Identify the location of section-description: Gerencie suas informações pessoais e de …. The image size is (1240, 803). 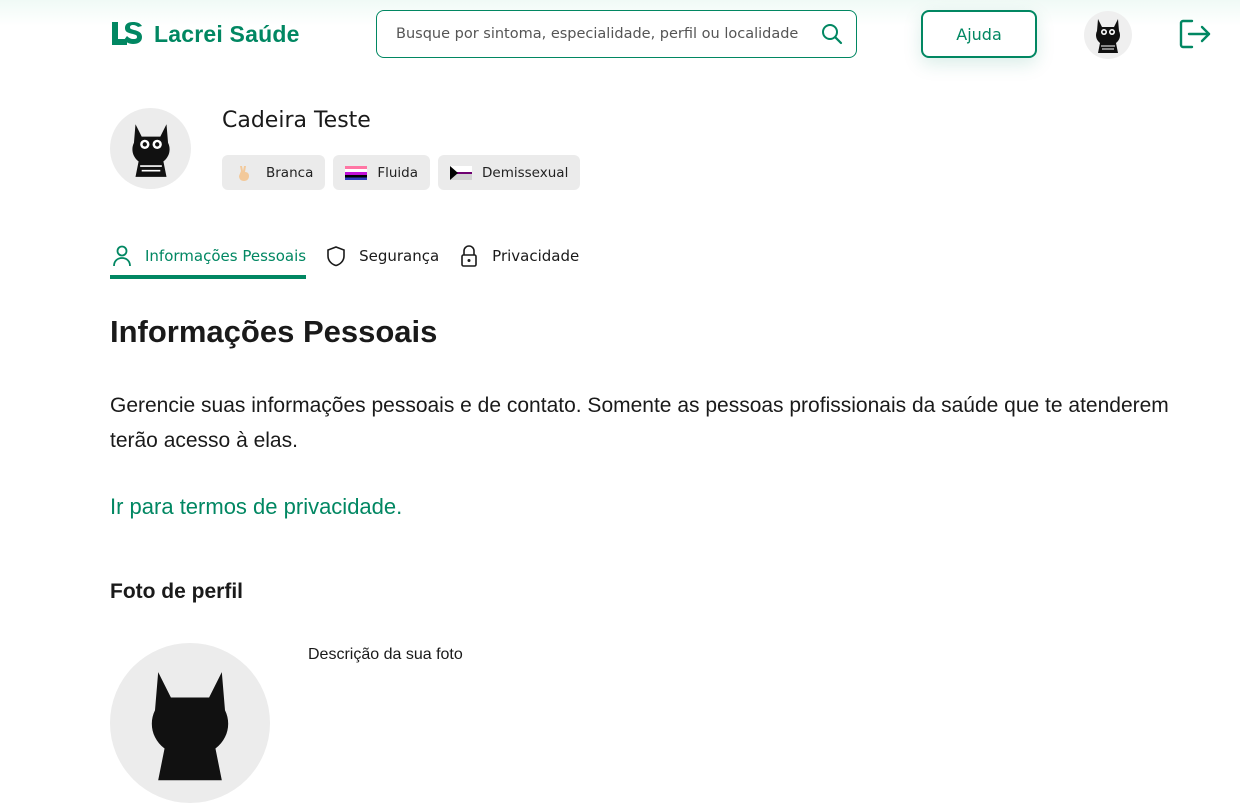
(639, 423).